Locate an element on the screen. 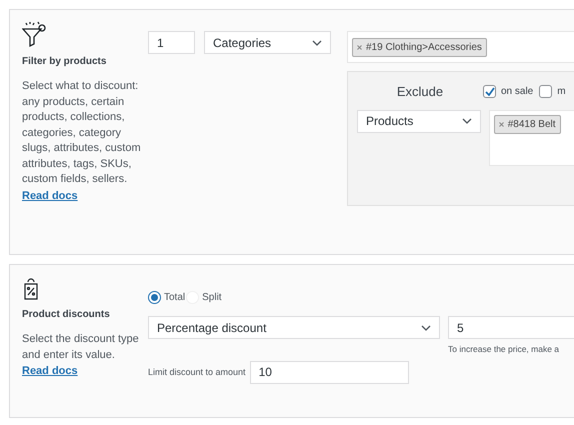 Image resolution: width=574 pixels, height=425 pixels. check-icon is located at coordinates (489, 91).